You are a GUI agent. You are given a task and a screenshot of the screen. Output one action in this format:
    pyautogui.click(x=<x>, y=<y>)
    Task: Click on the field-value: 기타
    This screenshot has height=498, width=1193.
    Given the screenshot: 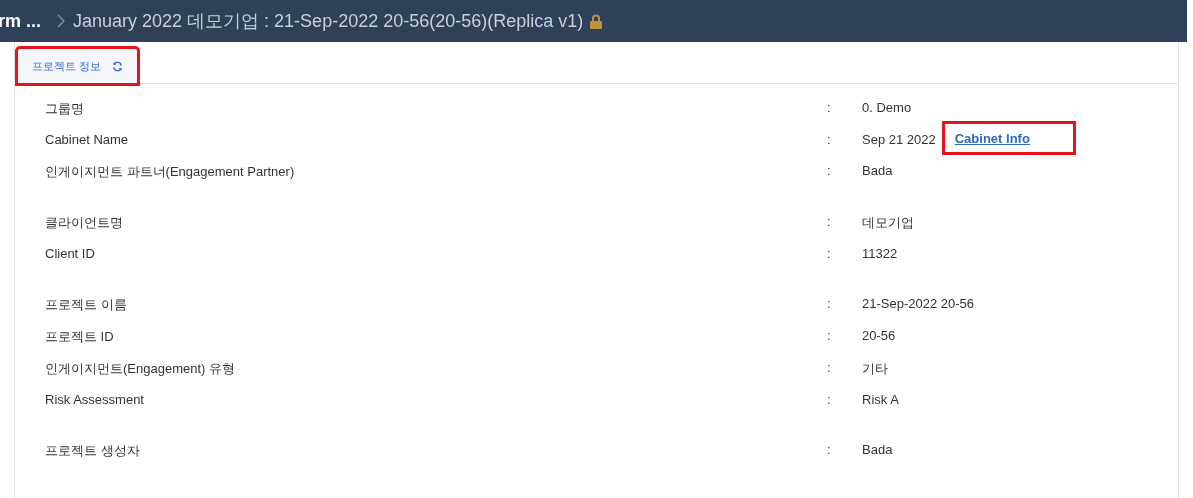 What is the action you would take?
    pyautogui.click(x=875, y=368)
    